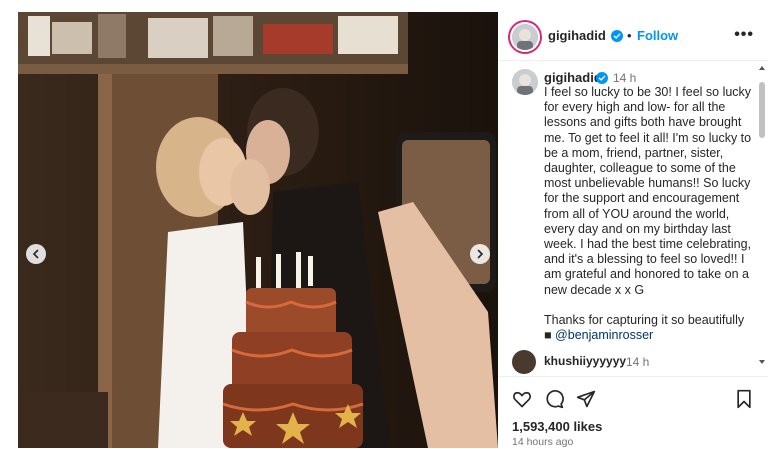 This screenshot has width=768, height=449. Describe the element at coordinates (554, 399) in the screenshot. I see `comment-icon` at that location.